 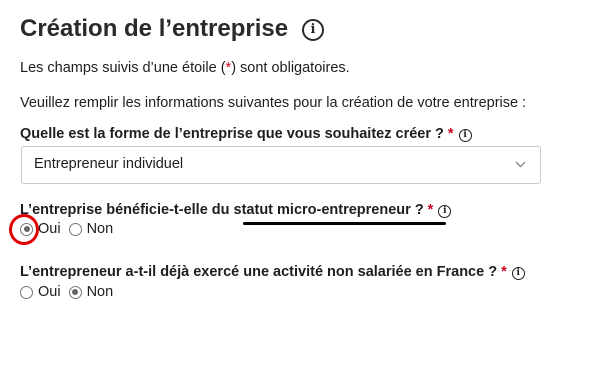 I want to click on prior-activity-radio-group: Oui Non, so click(x=70, y=292).